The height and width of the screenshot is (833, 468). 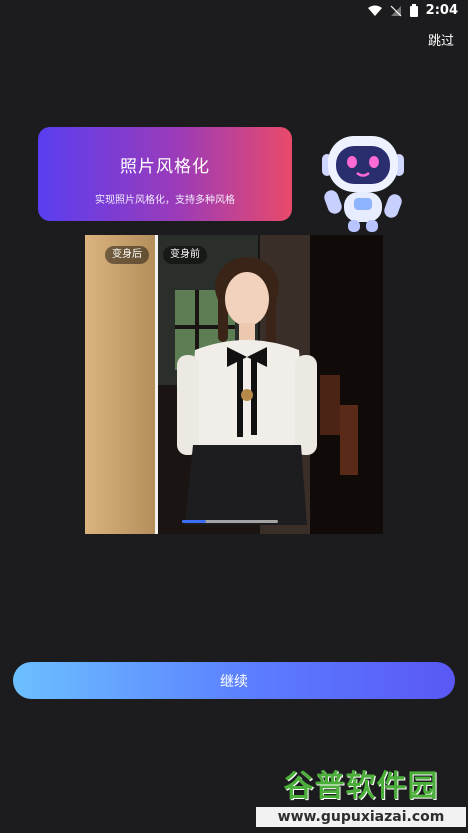 What do you see at coordinates (441, 10) in the screenshot?
I see `status-time: 2:04` at bounding box center [441, 10].